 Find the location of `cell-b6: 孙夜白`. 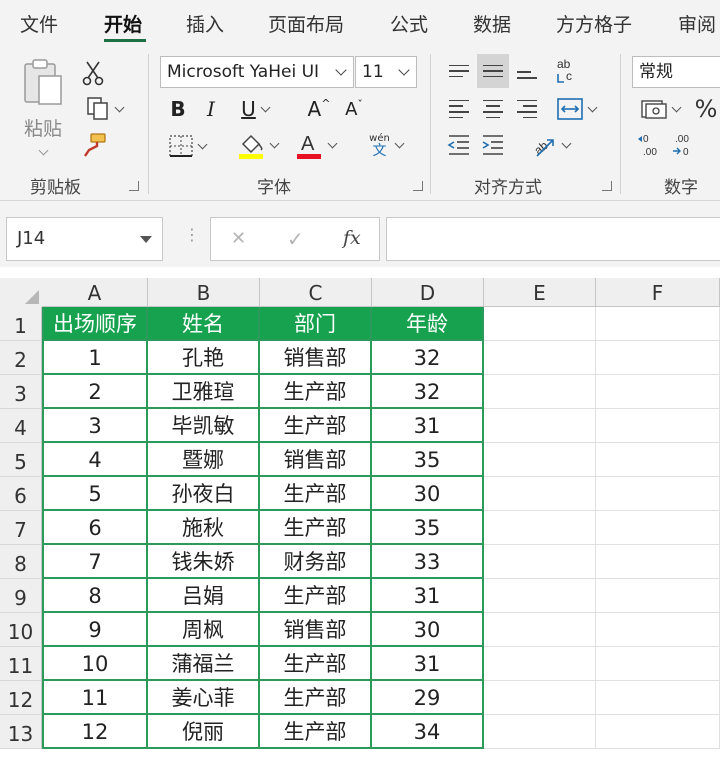

cell-b6: 孙夜白 is located at coordinates (204, 494).